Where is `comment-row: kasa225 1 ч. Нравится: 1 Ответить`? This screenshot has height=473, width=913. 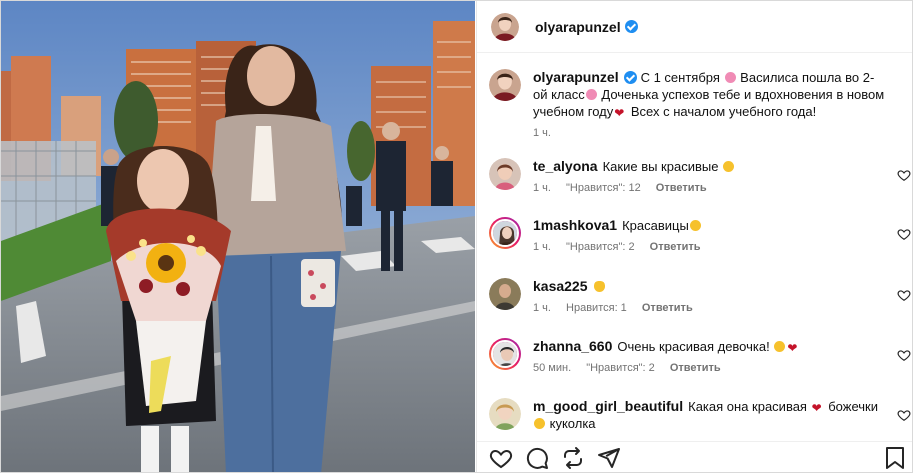
comment-row: kasa225 1 ч. Нравится: 1 Ответить is located at coordinates (700, 297).